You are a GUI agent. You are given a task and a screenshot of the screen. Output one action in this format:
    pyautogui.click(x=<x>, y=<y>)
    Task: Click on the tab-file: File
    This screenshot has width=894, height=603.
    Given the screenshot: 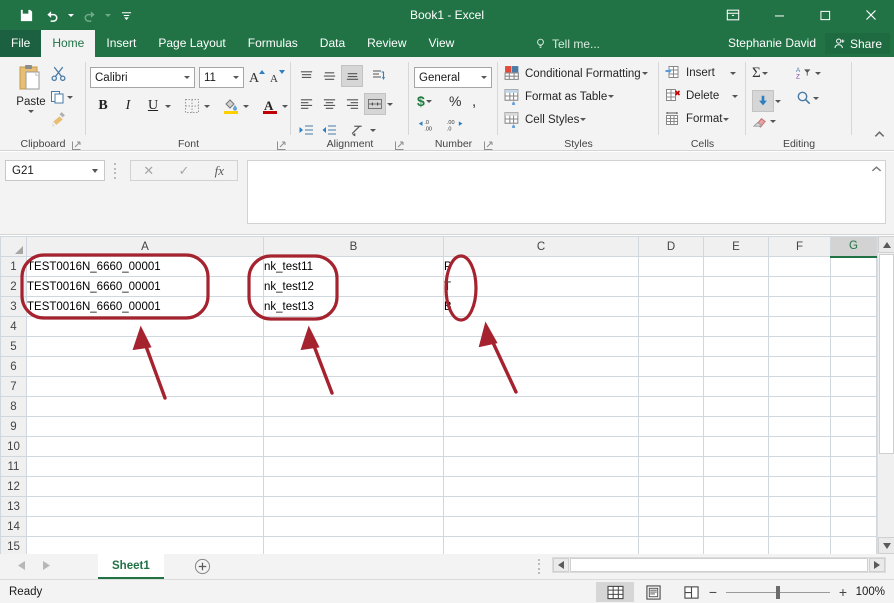 What is the action you would take?
    pyautogui.click(x=21, y=43)
    